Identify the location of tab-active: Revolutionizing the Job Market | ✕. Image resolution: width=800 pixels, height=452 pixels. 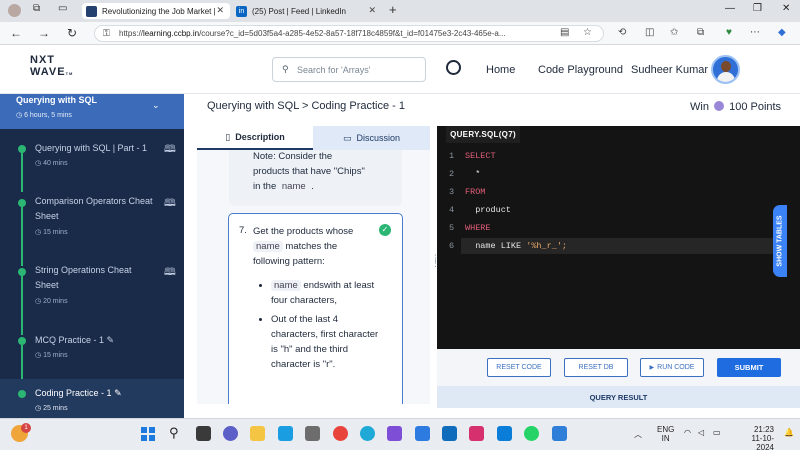
(156, 11).